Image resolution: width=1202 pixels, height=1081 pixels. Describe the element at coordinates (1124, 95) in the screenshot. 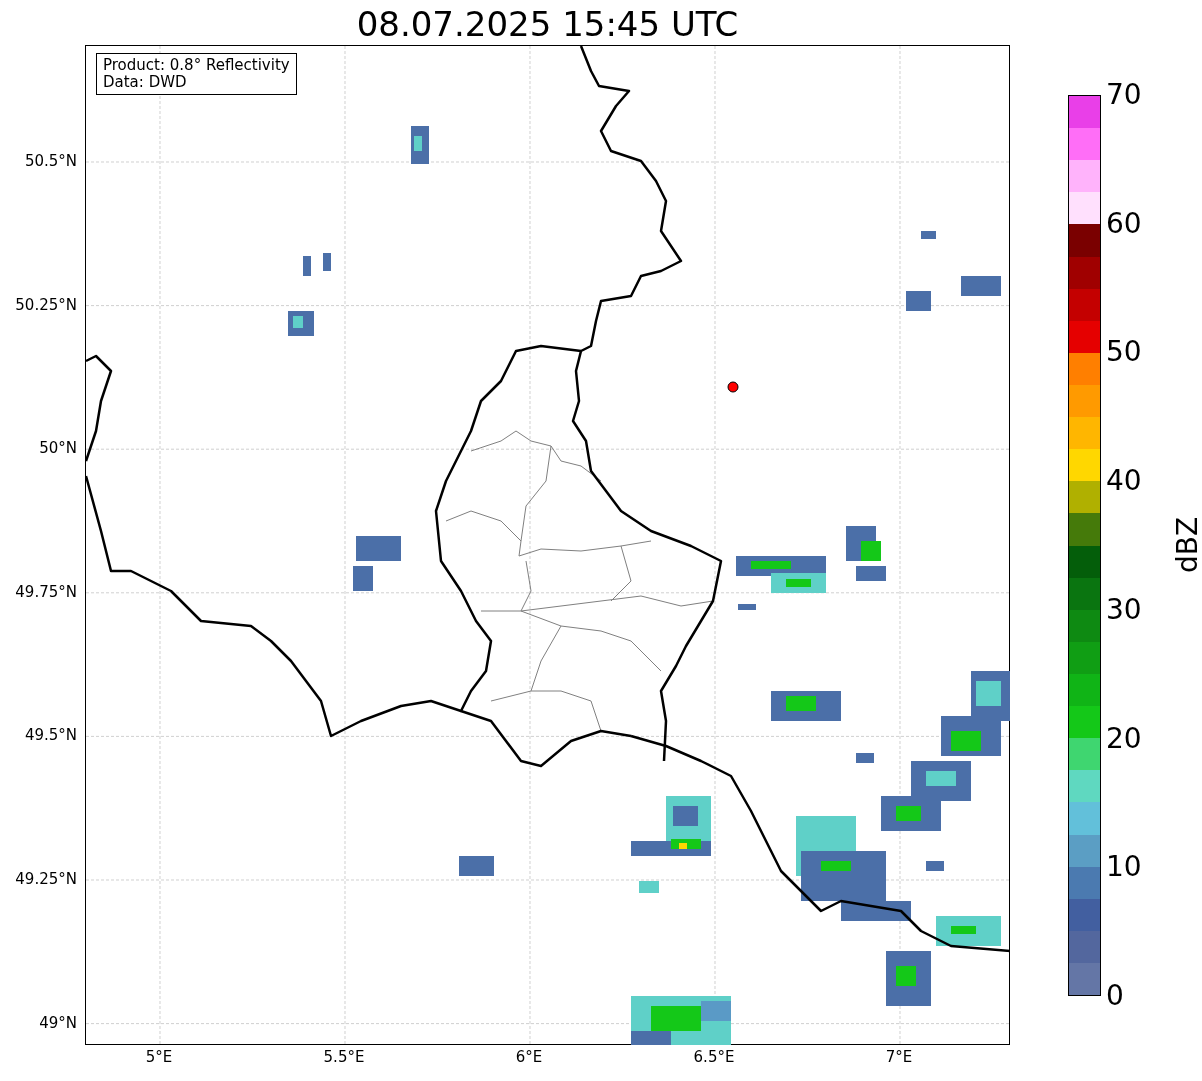

I see `colorbar-tick-label: 70` at that location.